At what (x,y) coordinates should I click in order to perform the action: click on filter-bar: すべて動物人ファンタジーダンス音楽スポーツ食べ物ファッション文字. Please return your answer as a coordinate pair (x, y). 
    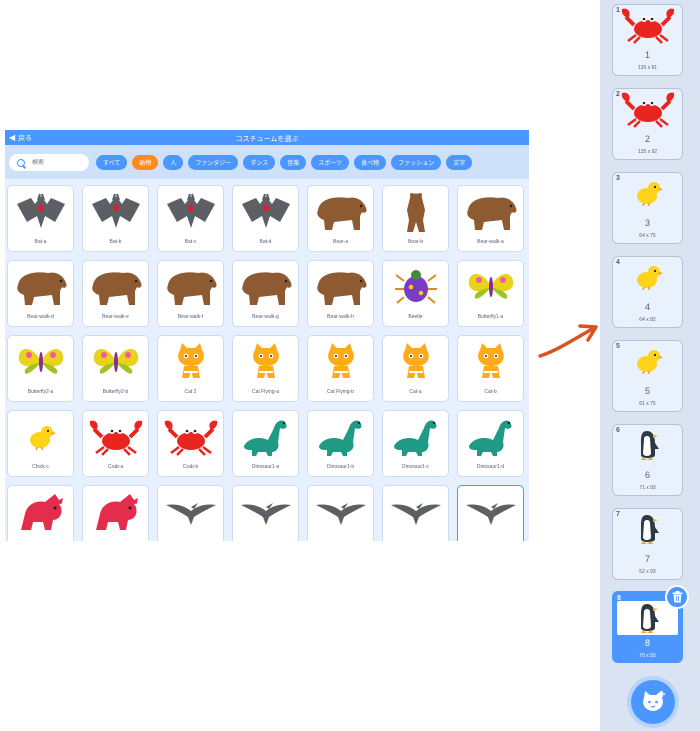
    Looking at the image, I should click on (267, 162).